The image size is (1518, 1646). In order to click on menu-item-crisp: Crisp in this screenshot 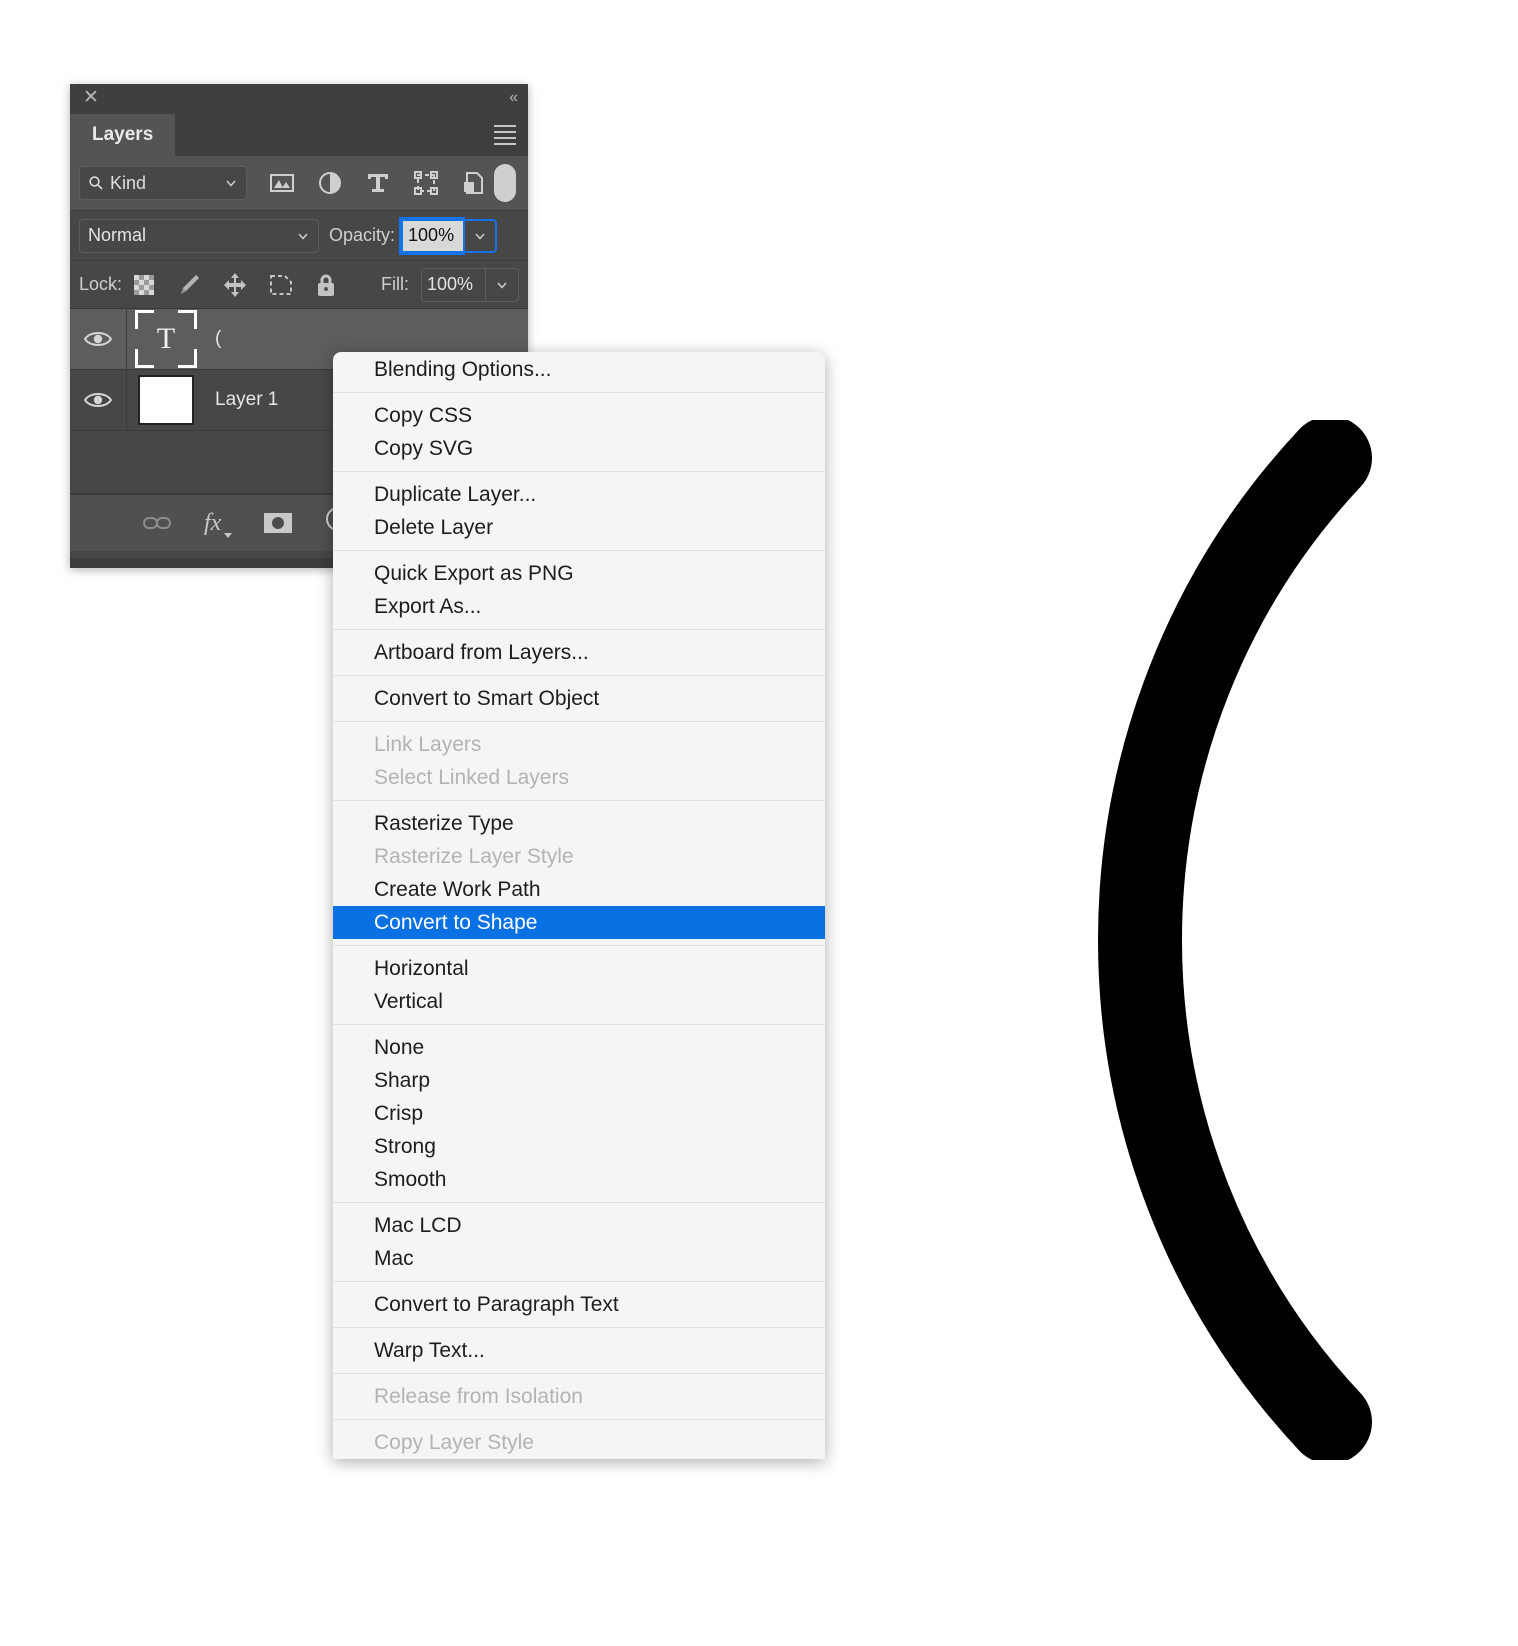, I will do `click(579, 1113)`.